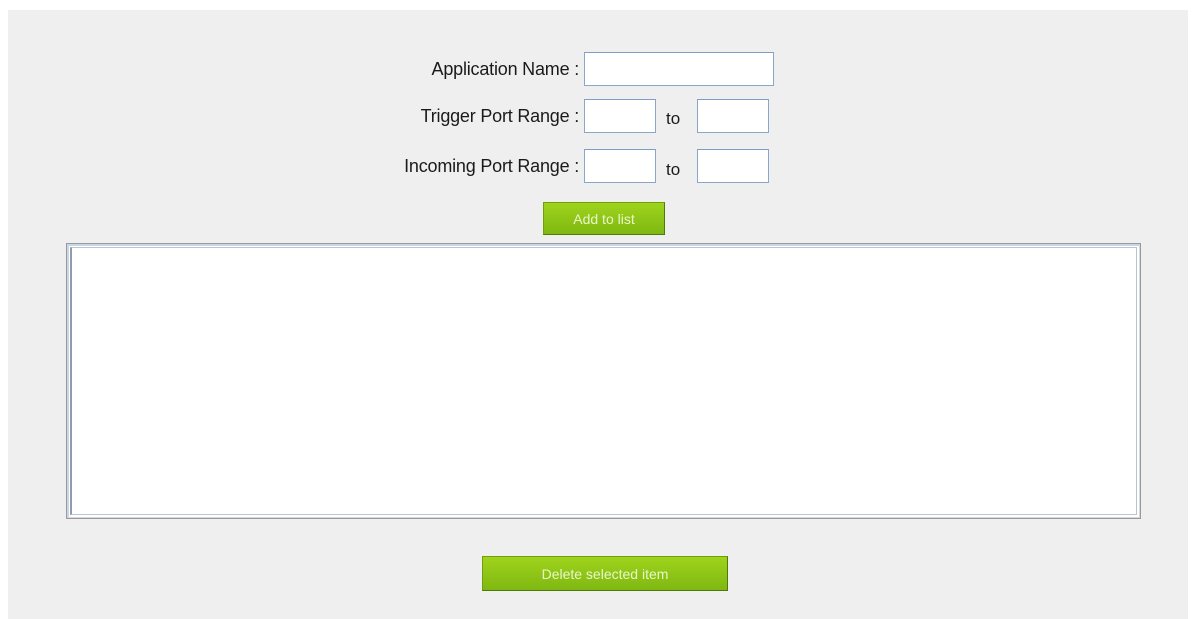 The width and height of the screenshot is (1196, 619). Describe the element at coordinates (620, 116) in the screenshot. I see `trigger-port-start-input` at that location.